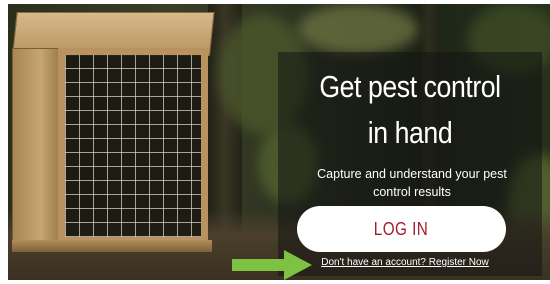 This screenshot has height=284, width=550. I want to click on foliage, so click(358, 29).